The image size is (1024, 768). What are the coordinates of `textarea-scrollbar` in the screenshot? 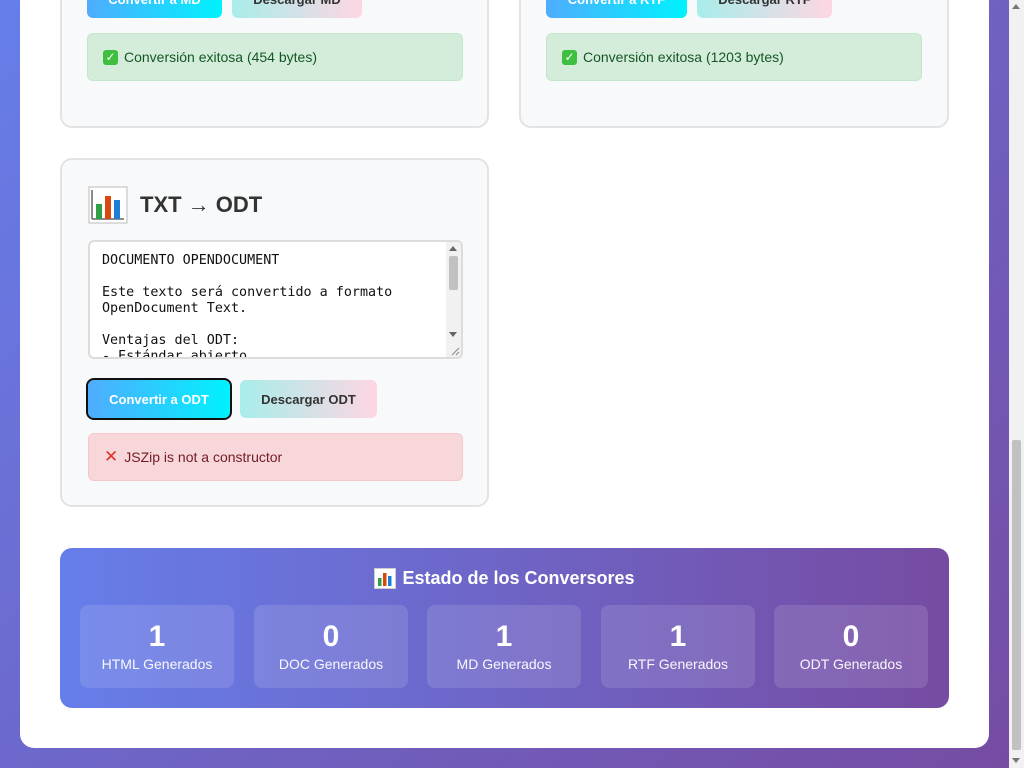 It's located at (453, 299).